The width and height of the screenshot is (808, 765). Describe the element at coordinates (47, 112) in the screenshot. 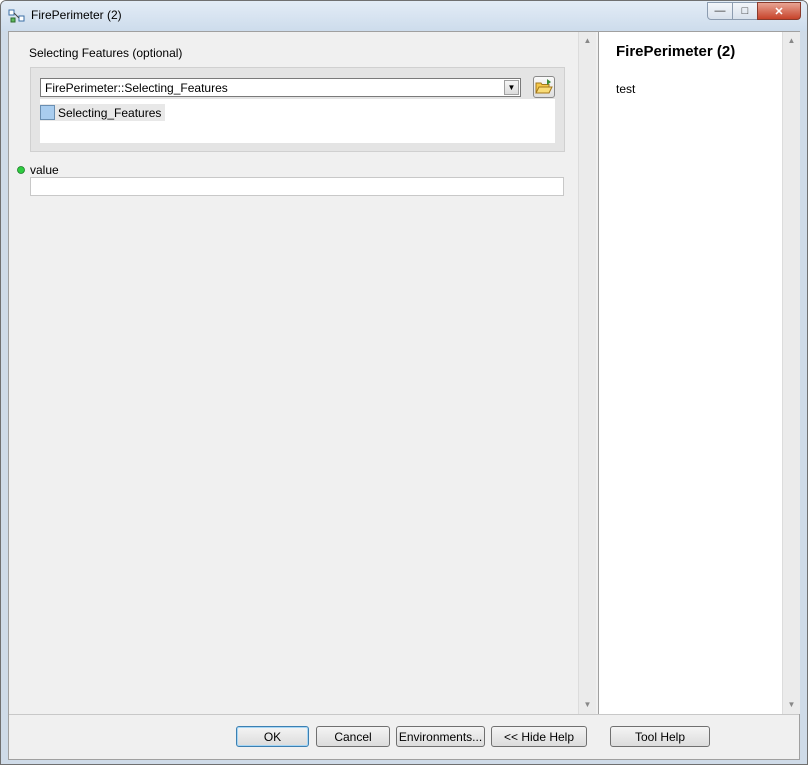

I see `feature-swatch-icon` at that location.